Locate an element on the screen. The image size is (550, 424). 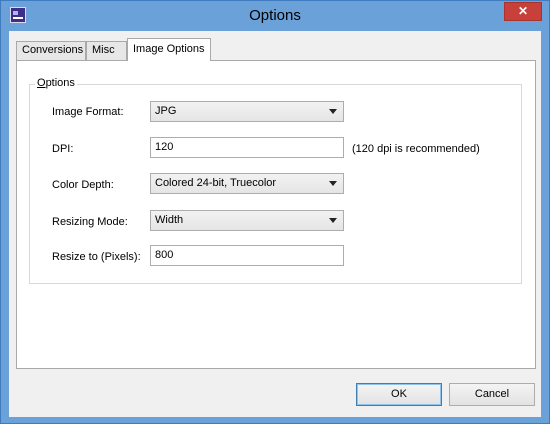
dpi-input: 120 is located at coordinates (247, 147).